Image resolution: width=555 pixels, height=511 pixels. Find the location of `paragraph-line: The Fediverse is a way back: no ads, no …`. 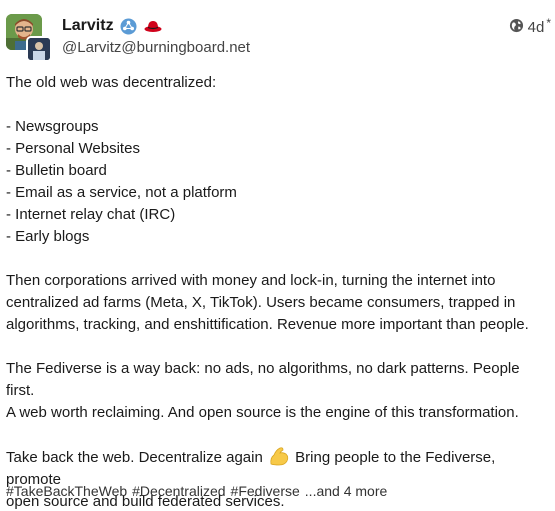

paragraph-line: The Fediverse is a way back: no ads, no … is located at coordinates (263, 379).